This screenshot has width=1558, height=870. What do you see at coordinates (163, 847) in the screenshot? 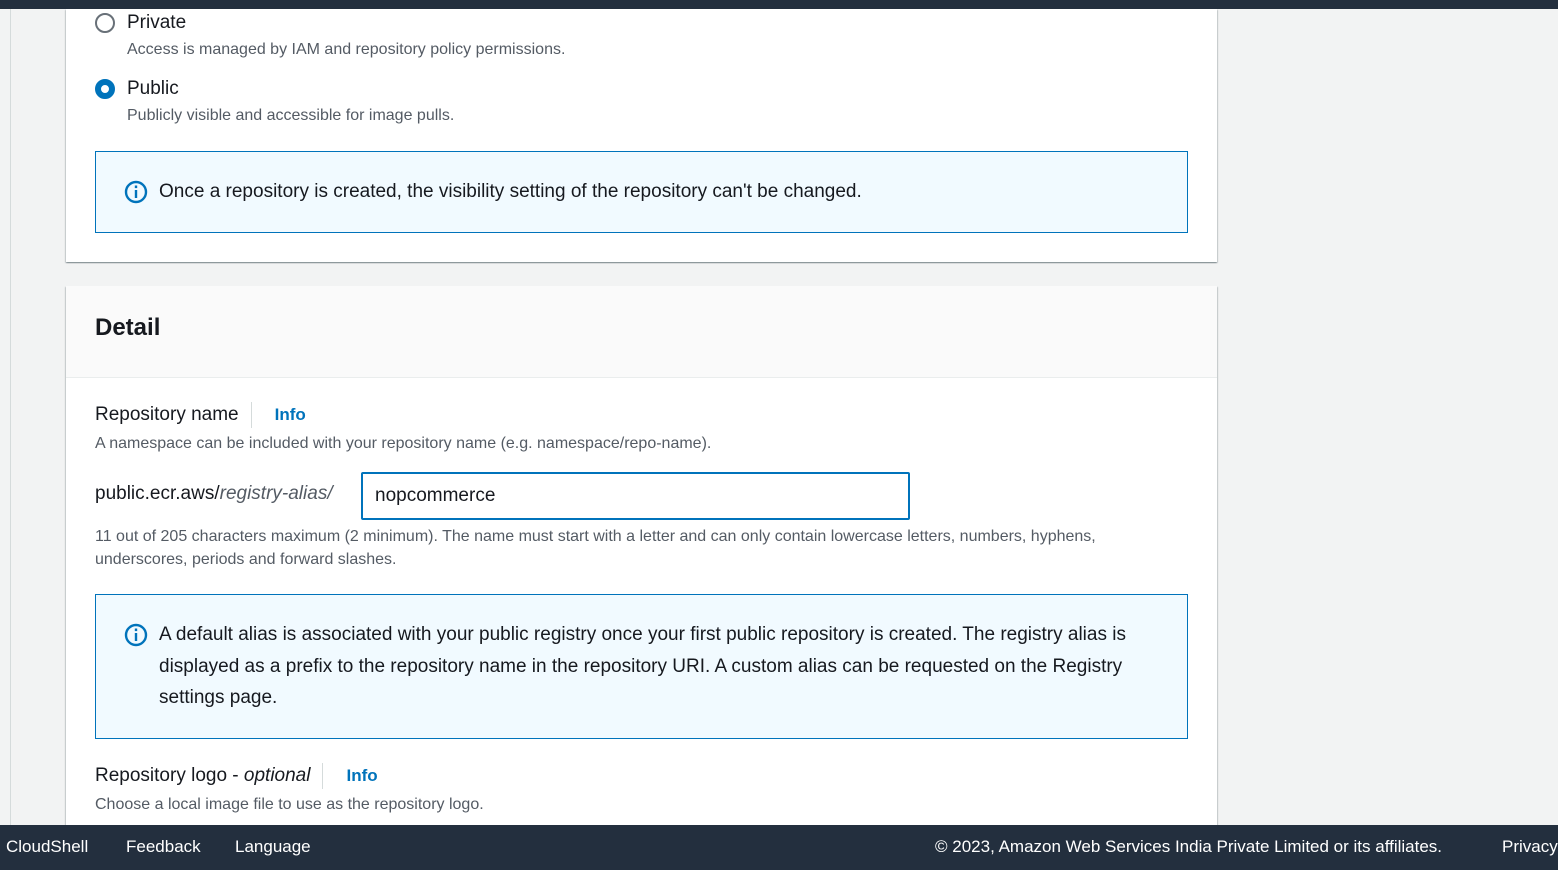
I see `feedback-link: Feedback` at bounding box center [163, 847].